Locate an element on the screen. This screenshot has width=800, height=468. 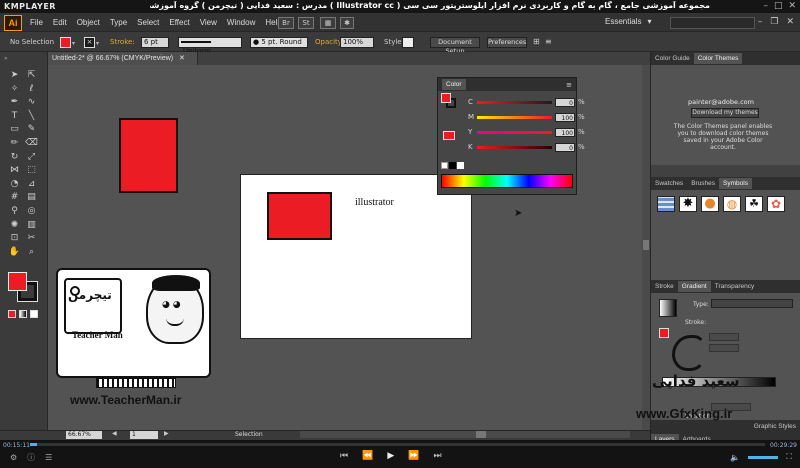
fill-swatch is located at coordinates (65, 42).